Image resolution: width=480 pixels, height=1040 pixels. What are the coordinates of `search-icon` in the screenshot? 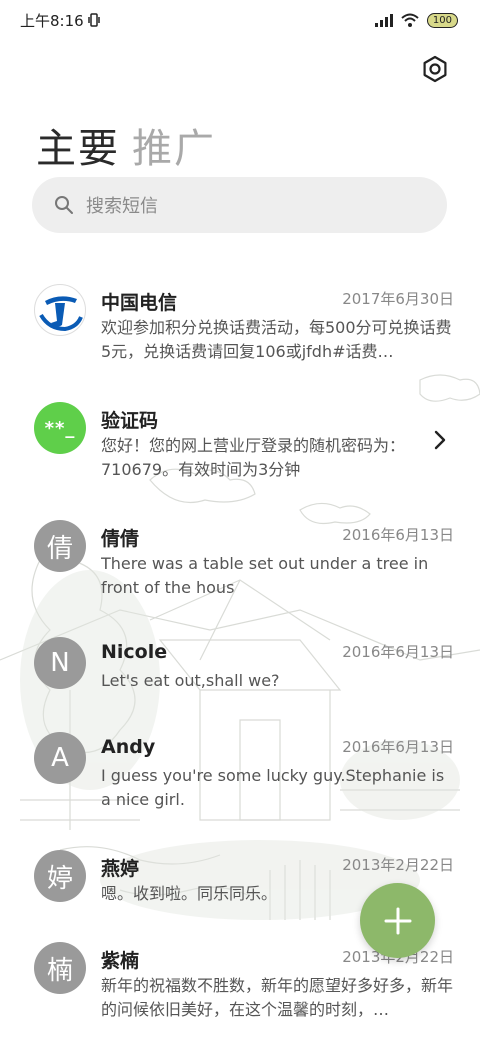 It's located at (64, 205).